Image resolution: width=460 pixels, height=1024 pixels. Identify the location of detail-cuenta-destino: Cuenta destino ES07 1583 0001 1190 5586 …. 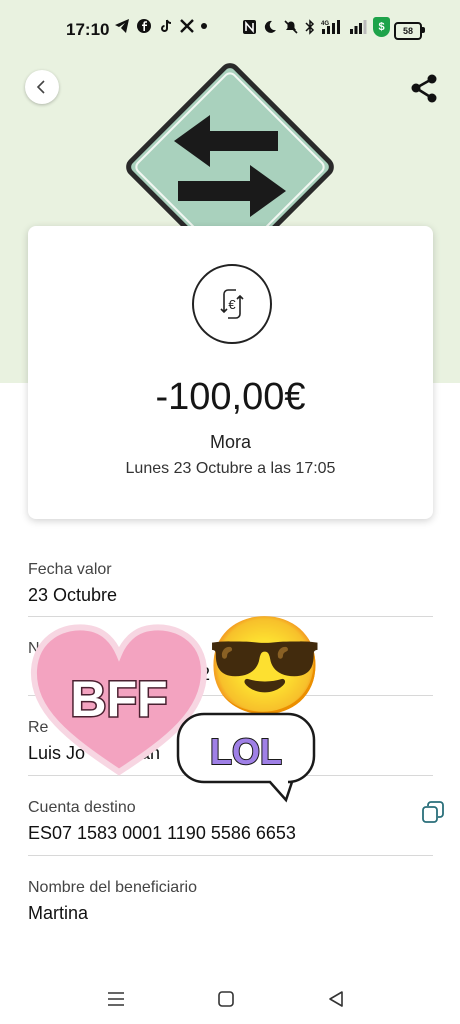
(230, 827).